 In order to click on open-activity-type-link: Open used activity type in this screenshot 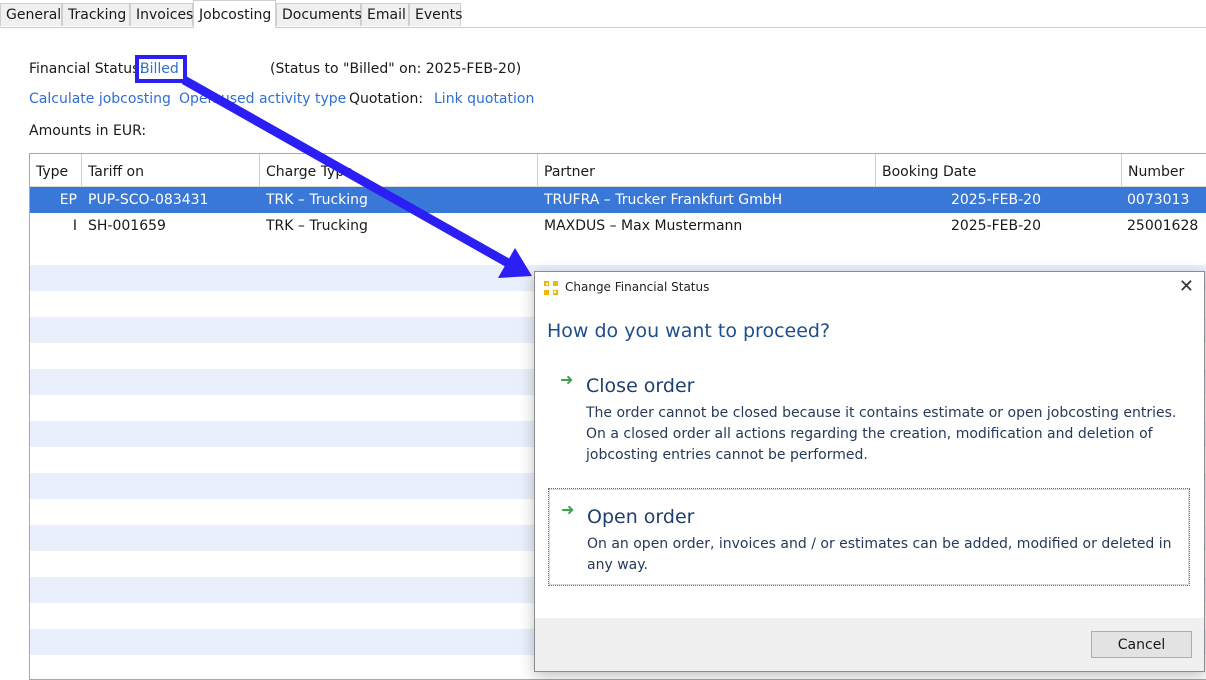, I will do `click(262, 99)`.